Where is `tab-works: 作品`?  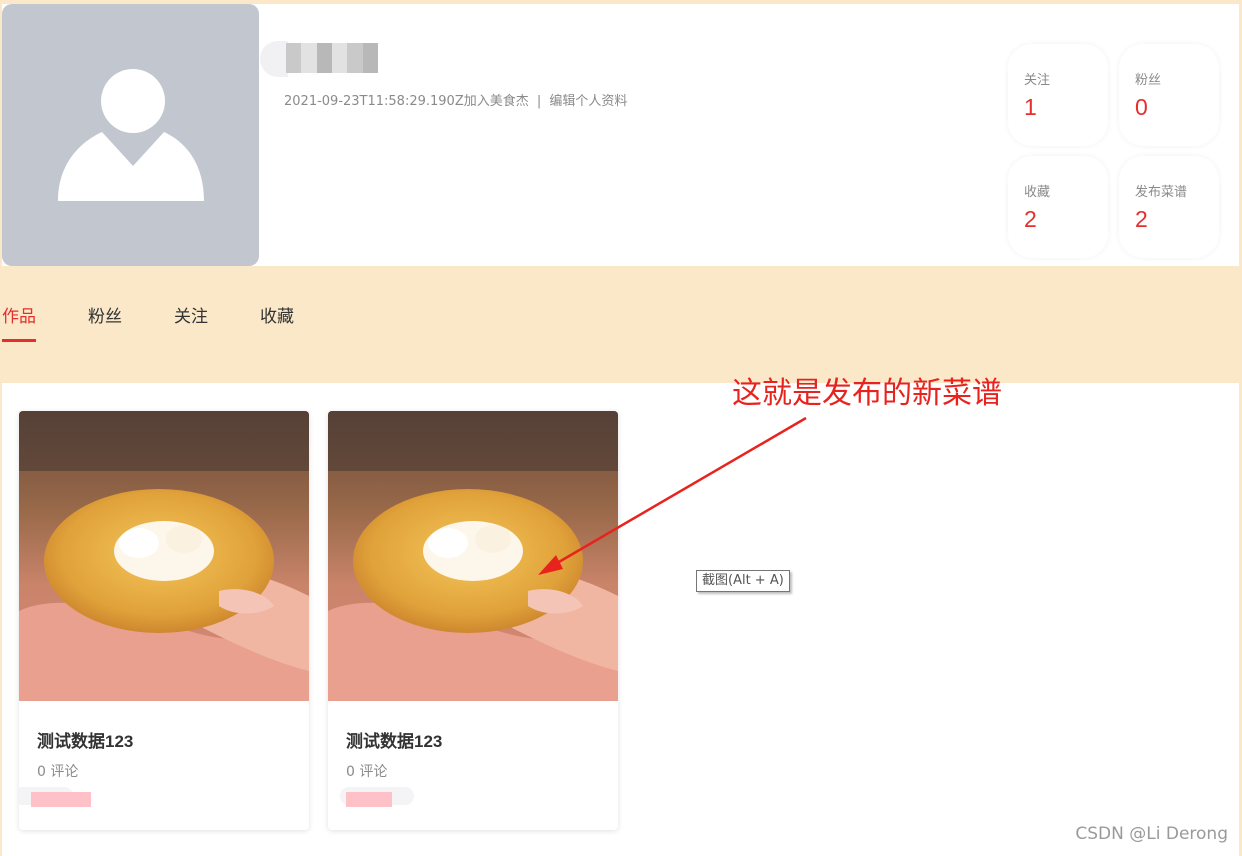
tab-works: 作品 is located at coordinates (18, 321).